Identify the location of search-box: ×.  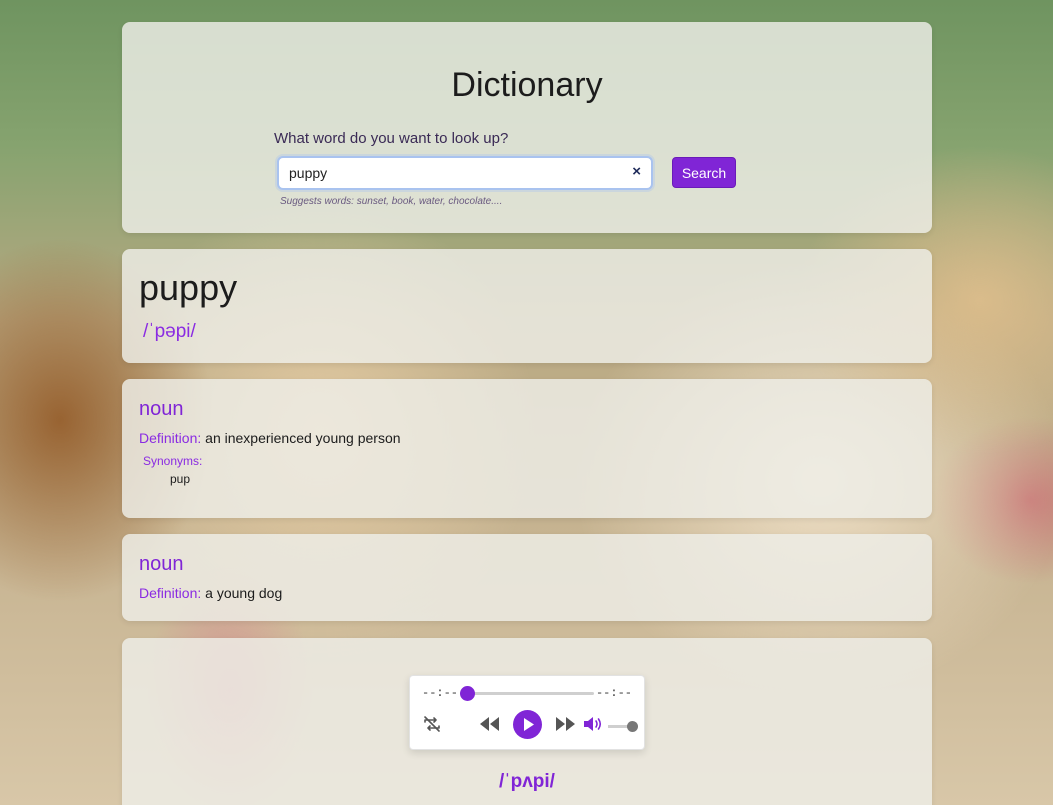
(465, 173).